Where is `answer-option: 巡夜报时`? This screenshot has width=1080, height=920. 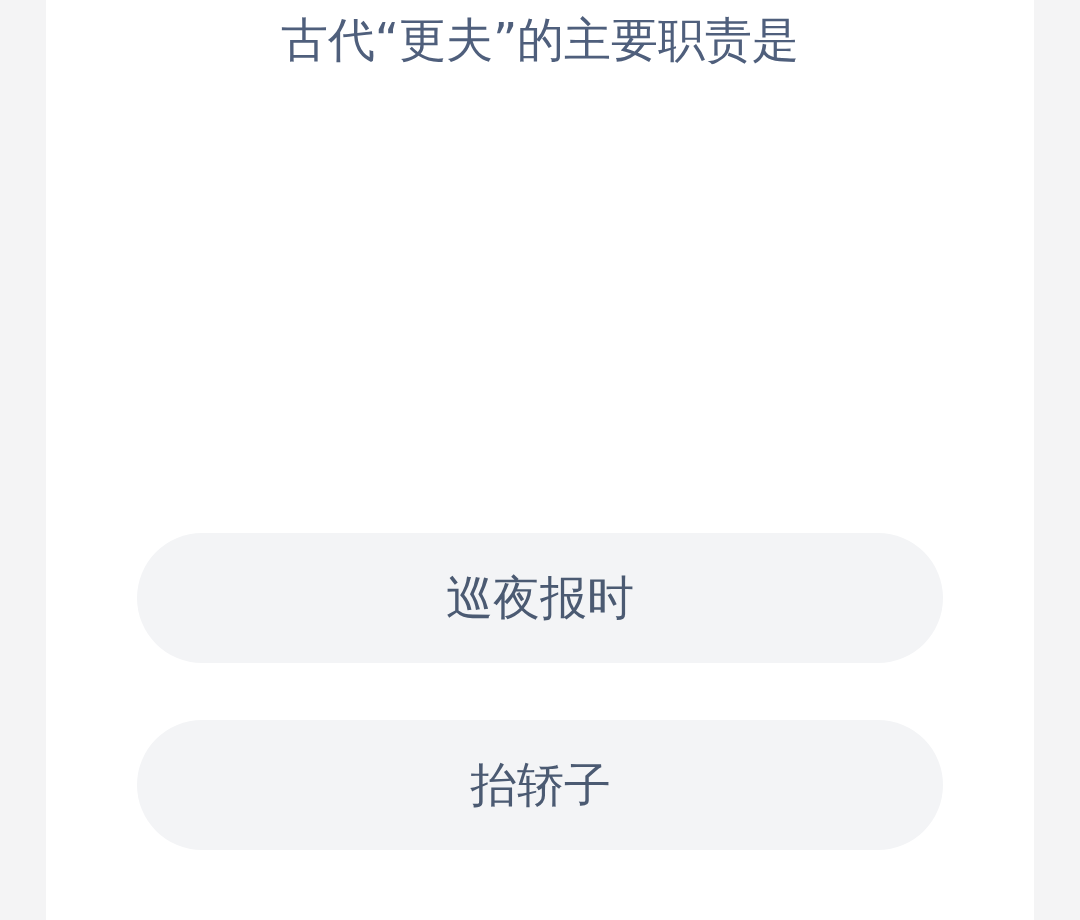 answer-option: 巡夜报时 is located at coordinates (540, 598).